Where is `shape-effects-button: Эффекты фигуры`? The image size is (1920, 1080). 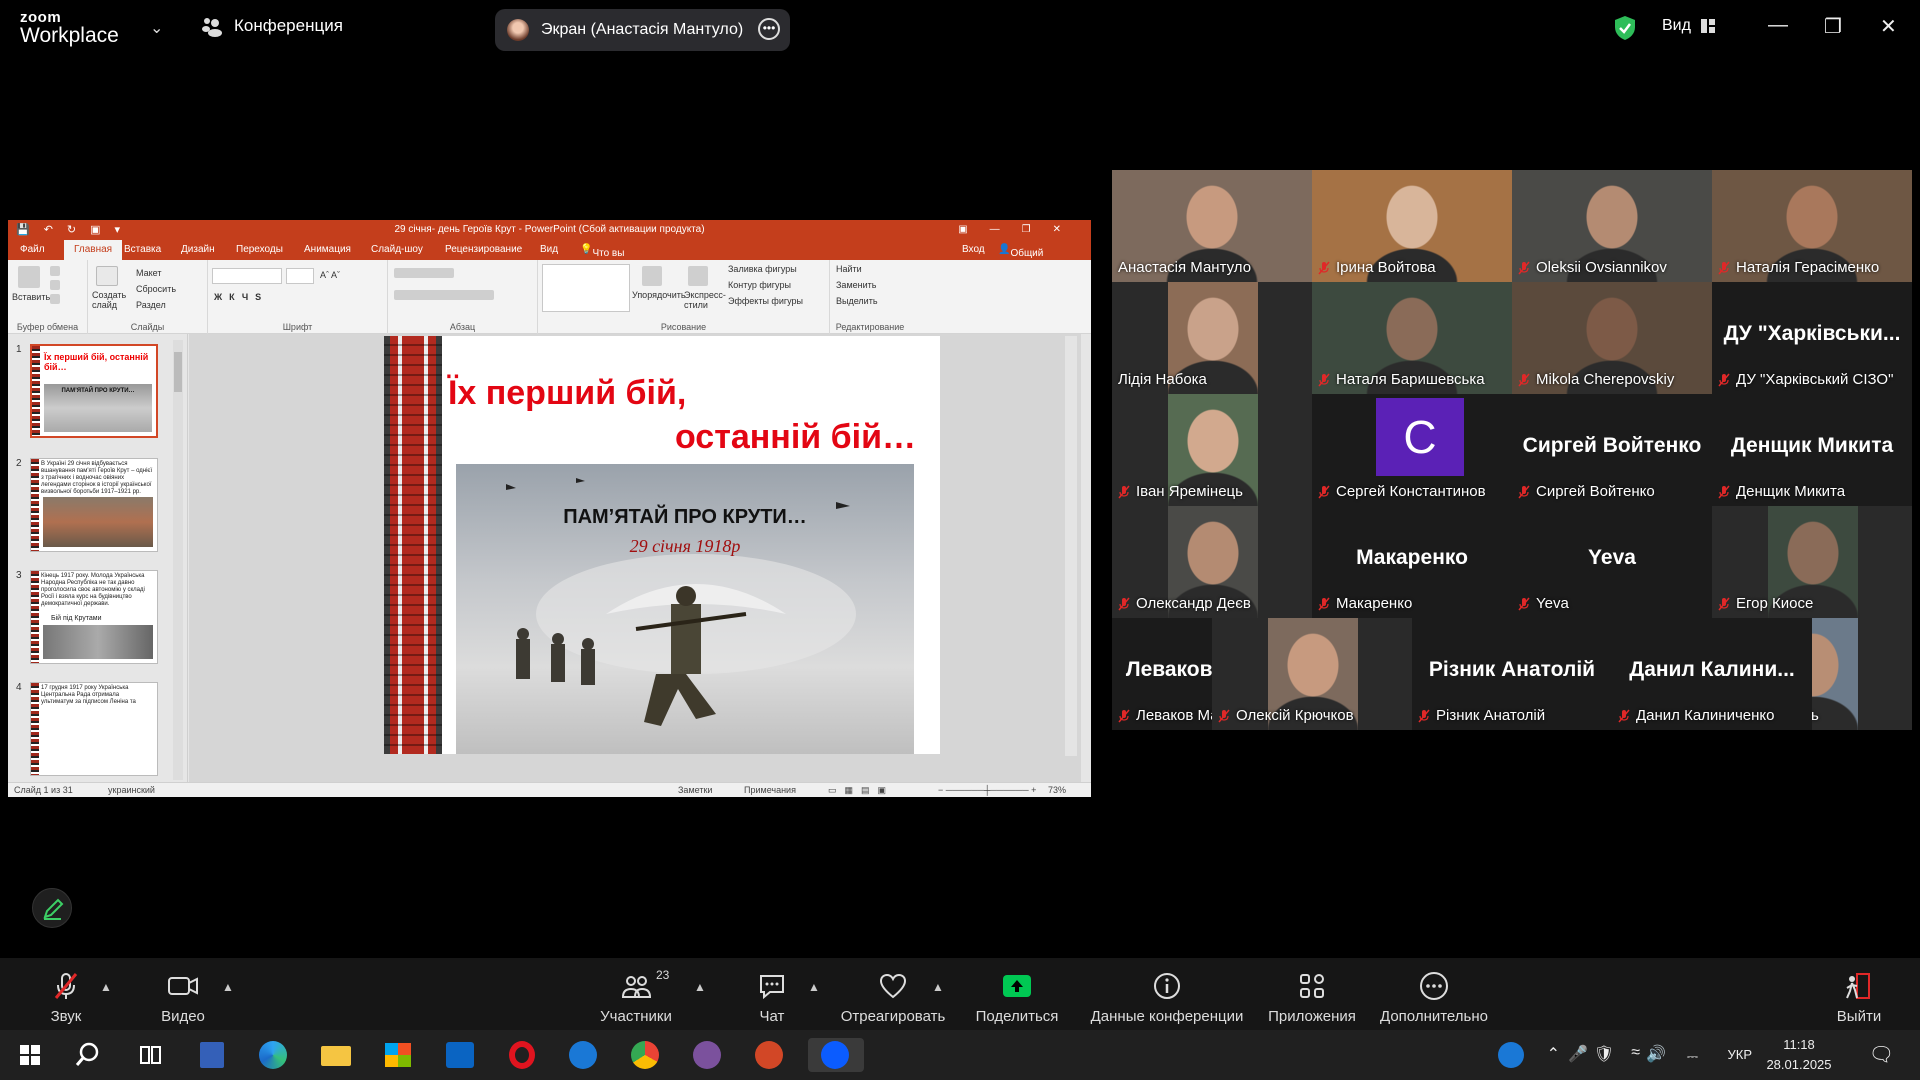 shape-effects-button: Эффекты фигуры is located at coordinates (765, 301).